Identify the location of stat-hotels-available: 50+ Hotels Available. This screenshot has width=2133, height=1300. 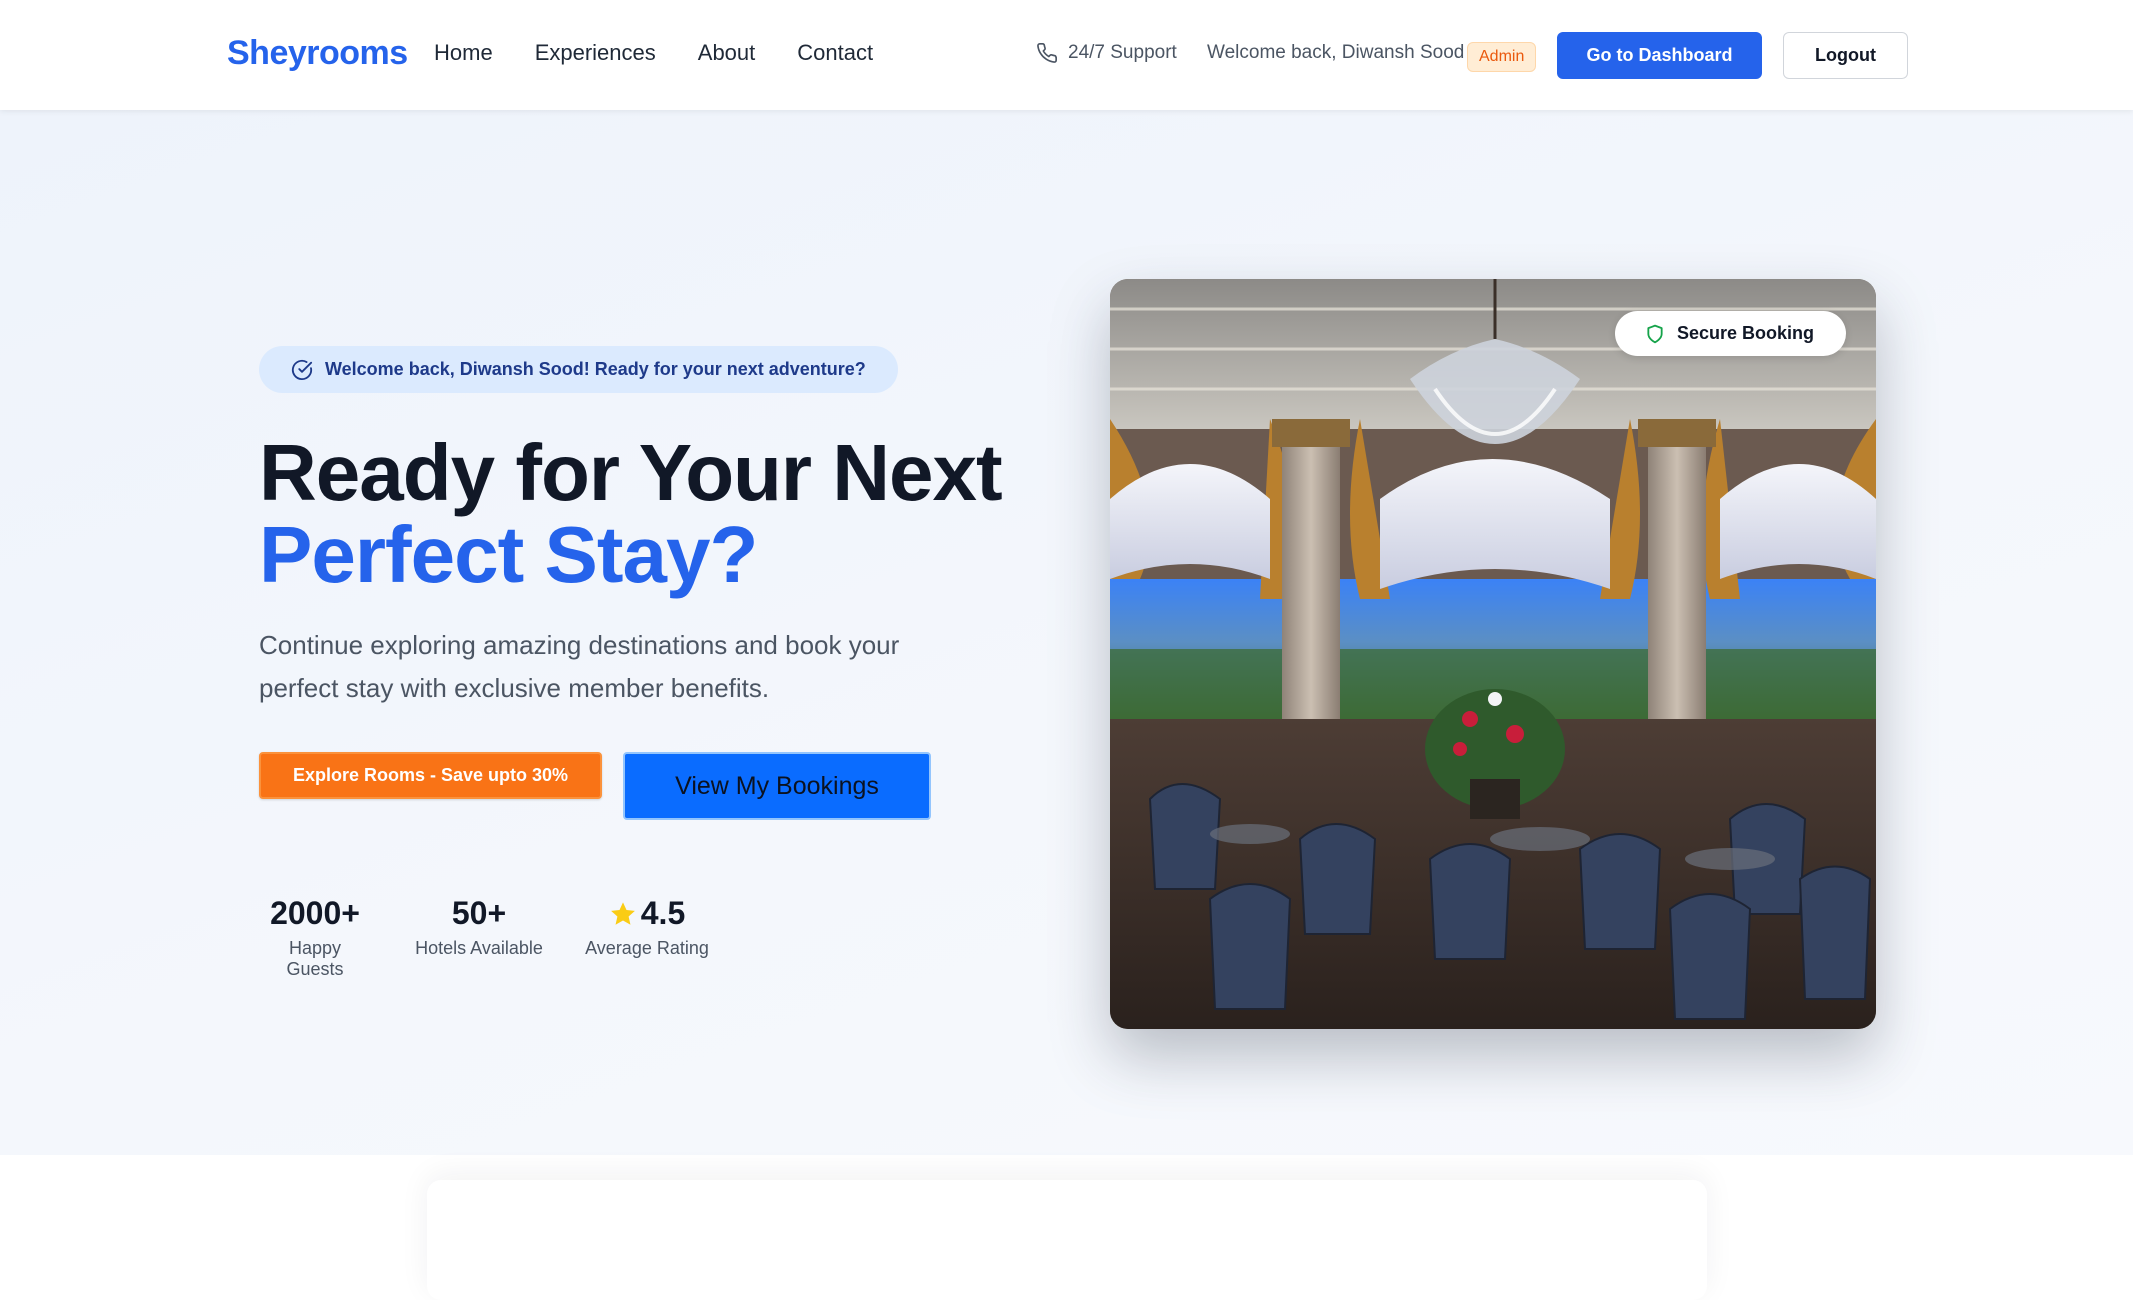
(479, 927).